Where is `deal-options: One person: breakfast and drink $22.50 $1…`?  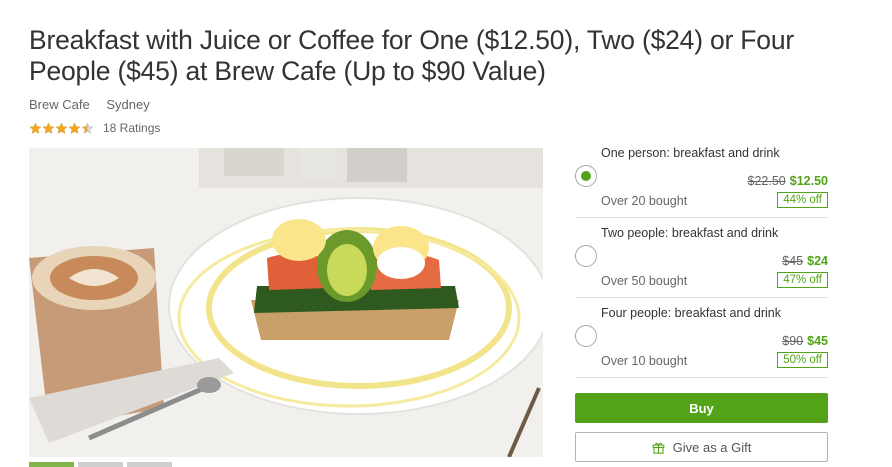
deal-options: One person: breakfast and drink $22.50 $1… is located at coordinates (701, 258).